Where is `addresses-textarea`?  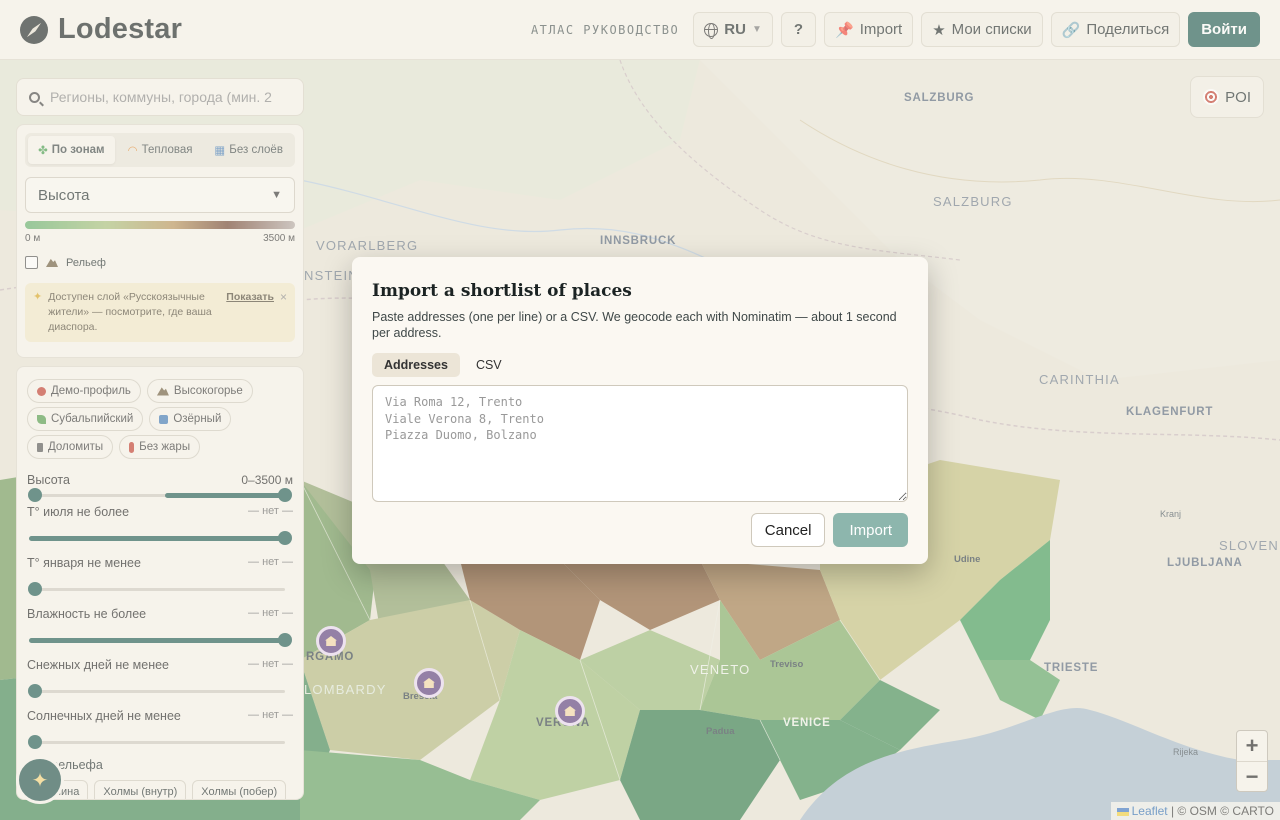
addresses-textarea is located at coordinates (640, 443).